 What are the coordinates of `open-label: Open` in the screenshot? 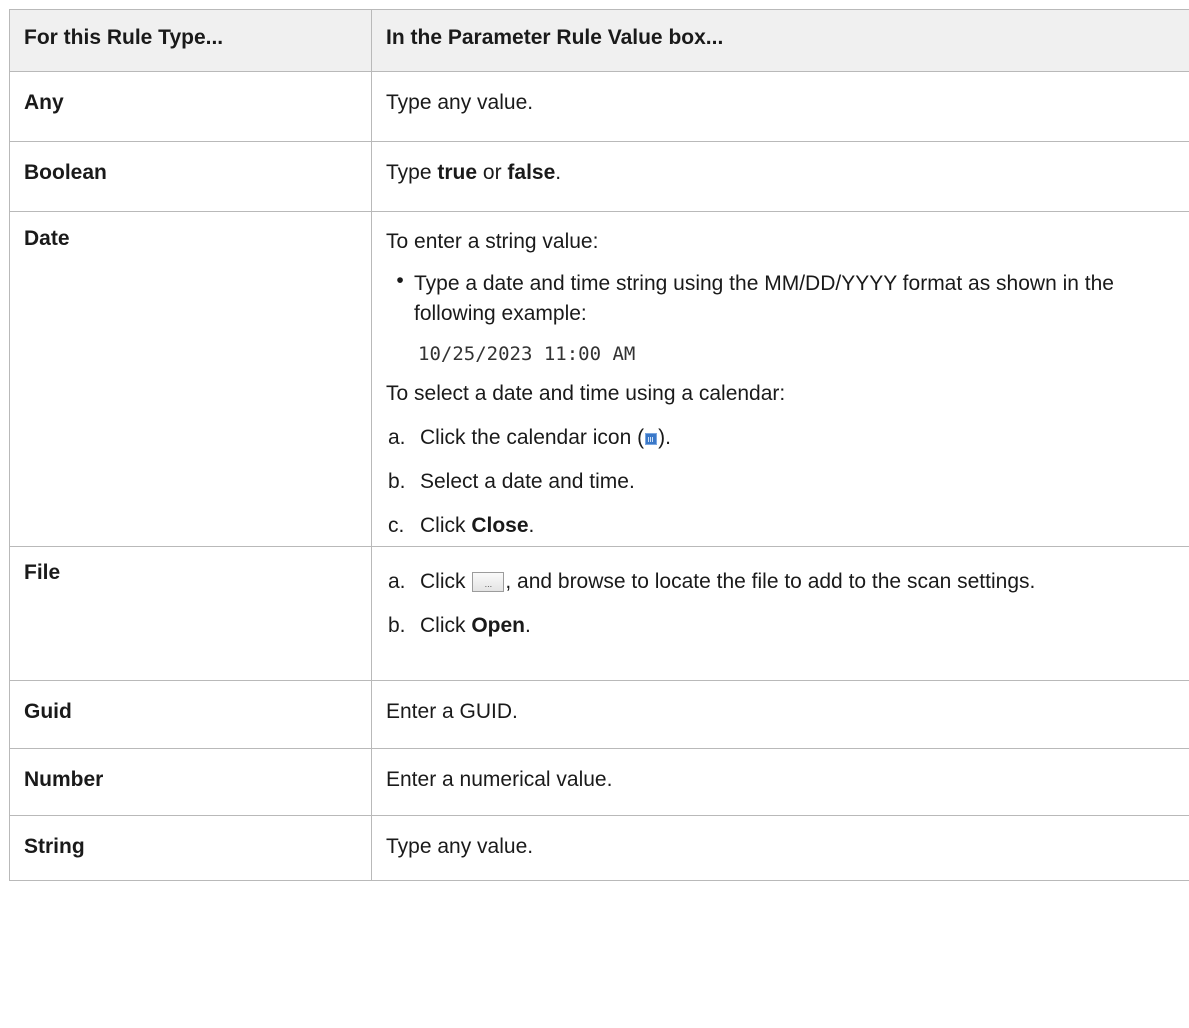 It's located at (498, 625).